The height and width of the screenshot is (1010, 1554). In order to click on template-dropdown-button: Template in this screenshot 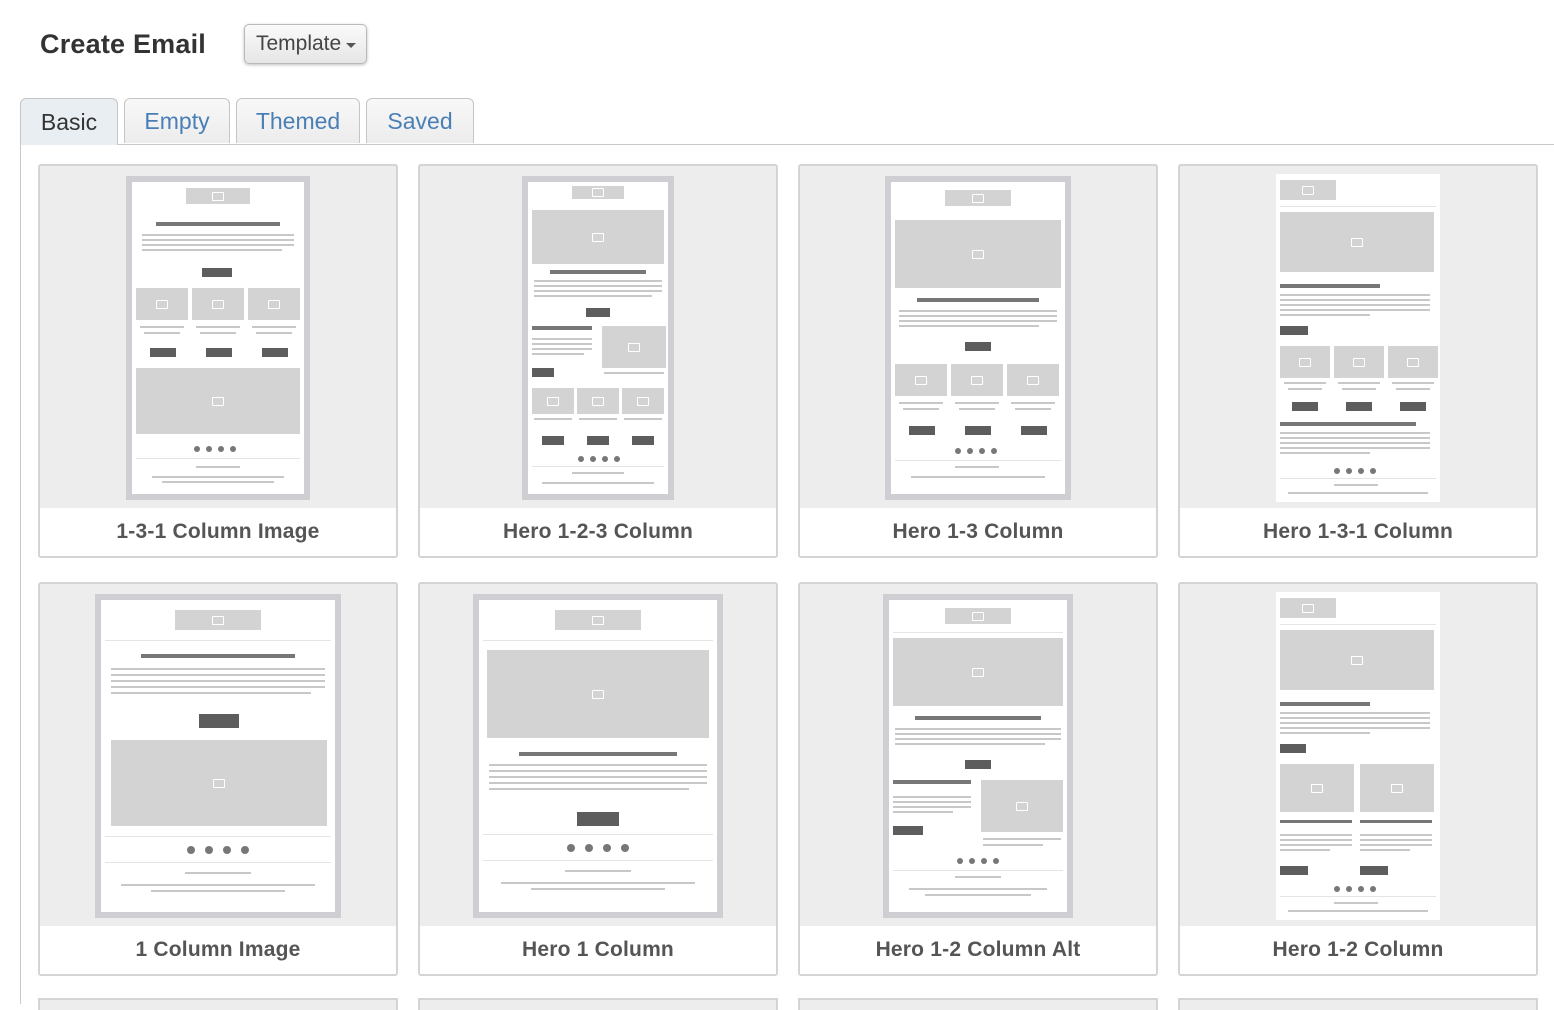, I will do `click(305, 44)`.